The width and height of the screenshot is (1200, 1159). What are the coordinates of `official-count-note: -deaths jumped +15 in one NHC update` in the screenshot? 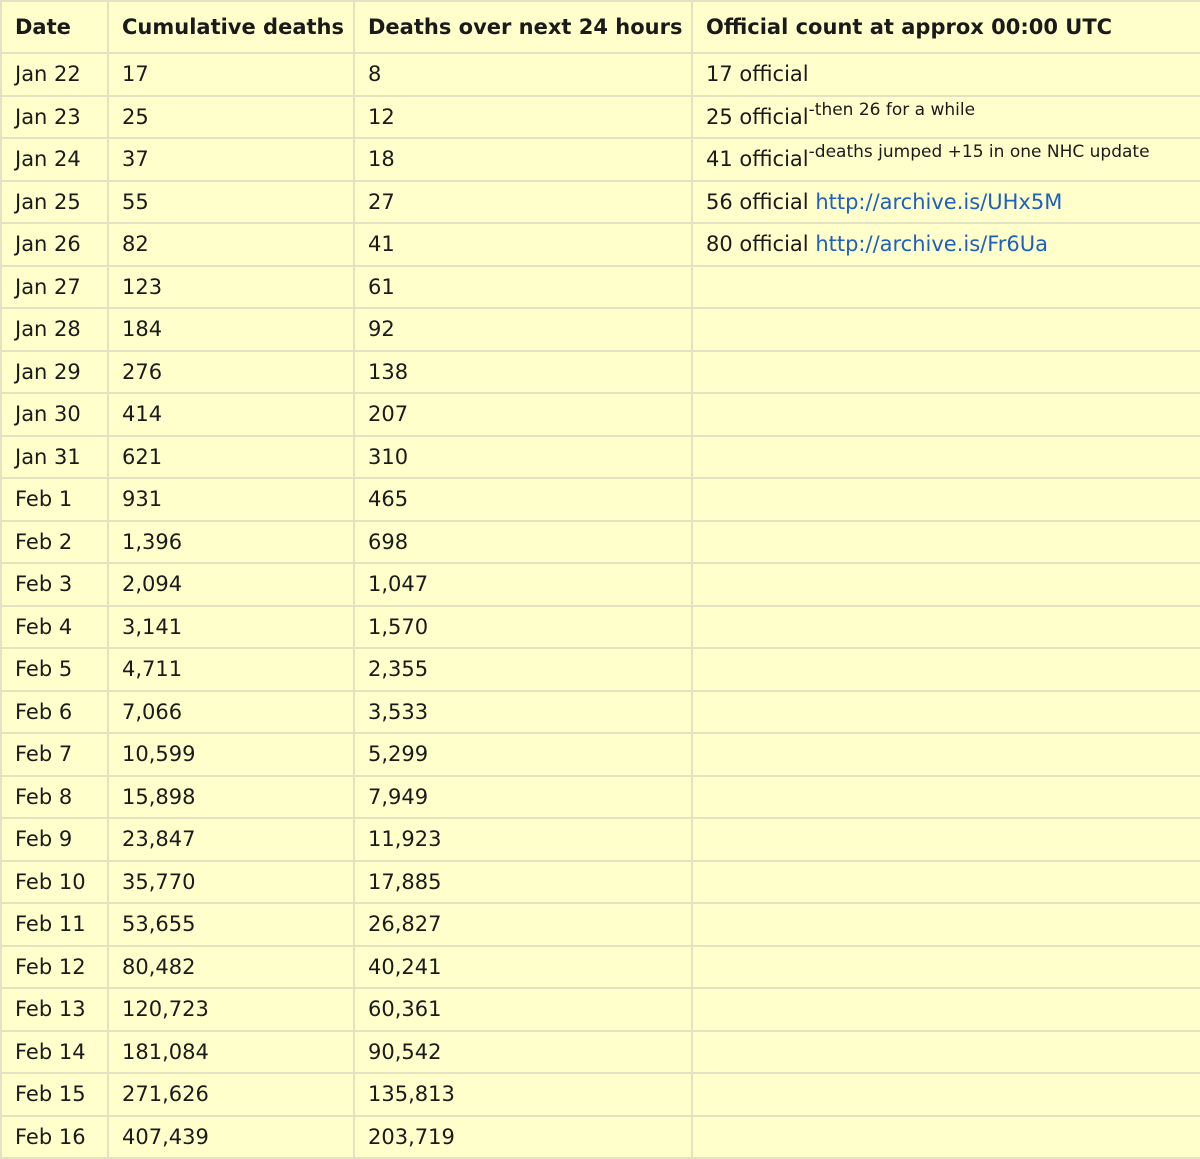 It's located at (979, 152).